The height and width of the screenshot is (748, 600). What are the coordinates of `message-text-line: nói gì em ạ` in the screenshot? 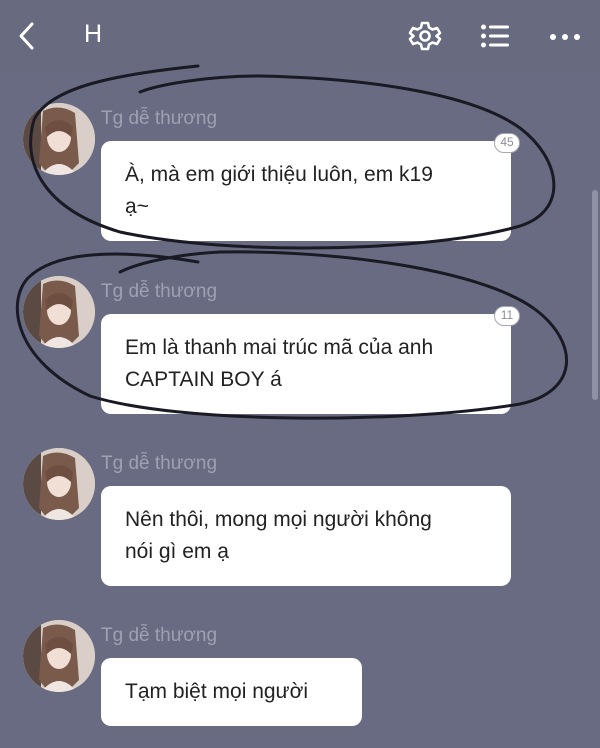 It's located at (177, 551).